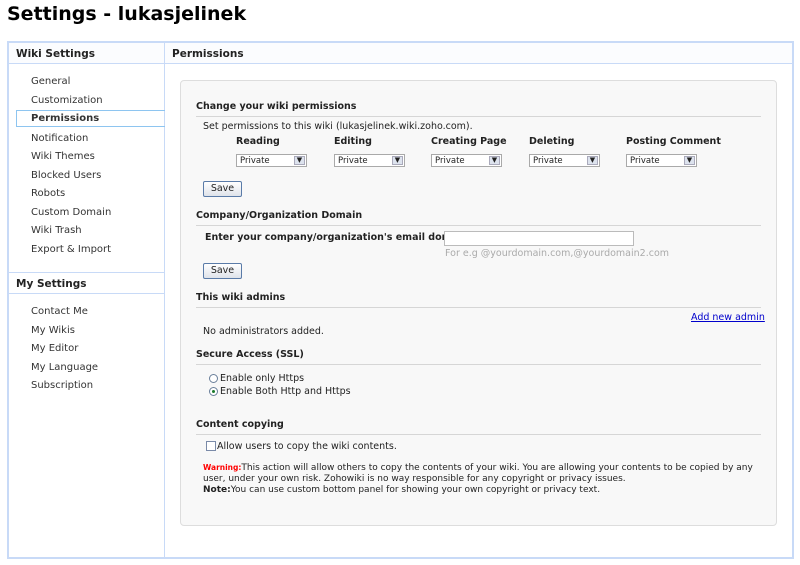  I want to click on deleting-label: Deleting, so click(552, 141).